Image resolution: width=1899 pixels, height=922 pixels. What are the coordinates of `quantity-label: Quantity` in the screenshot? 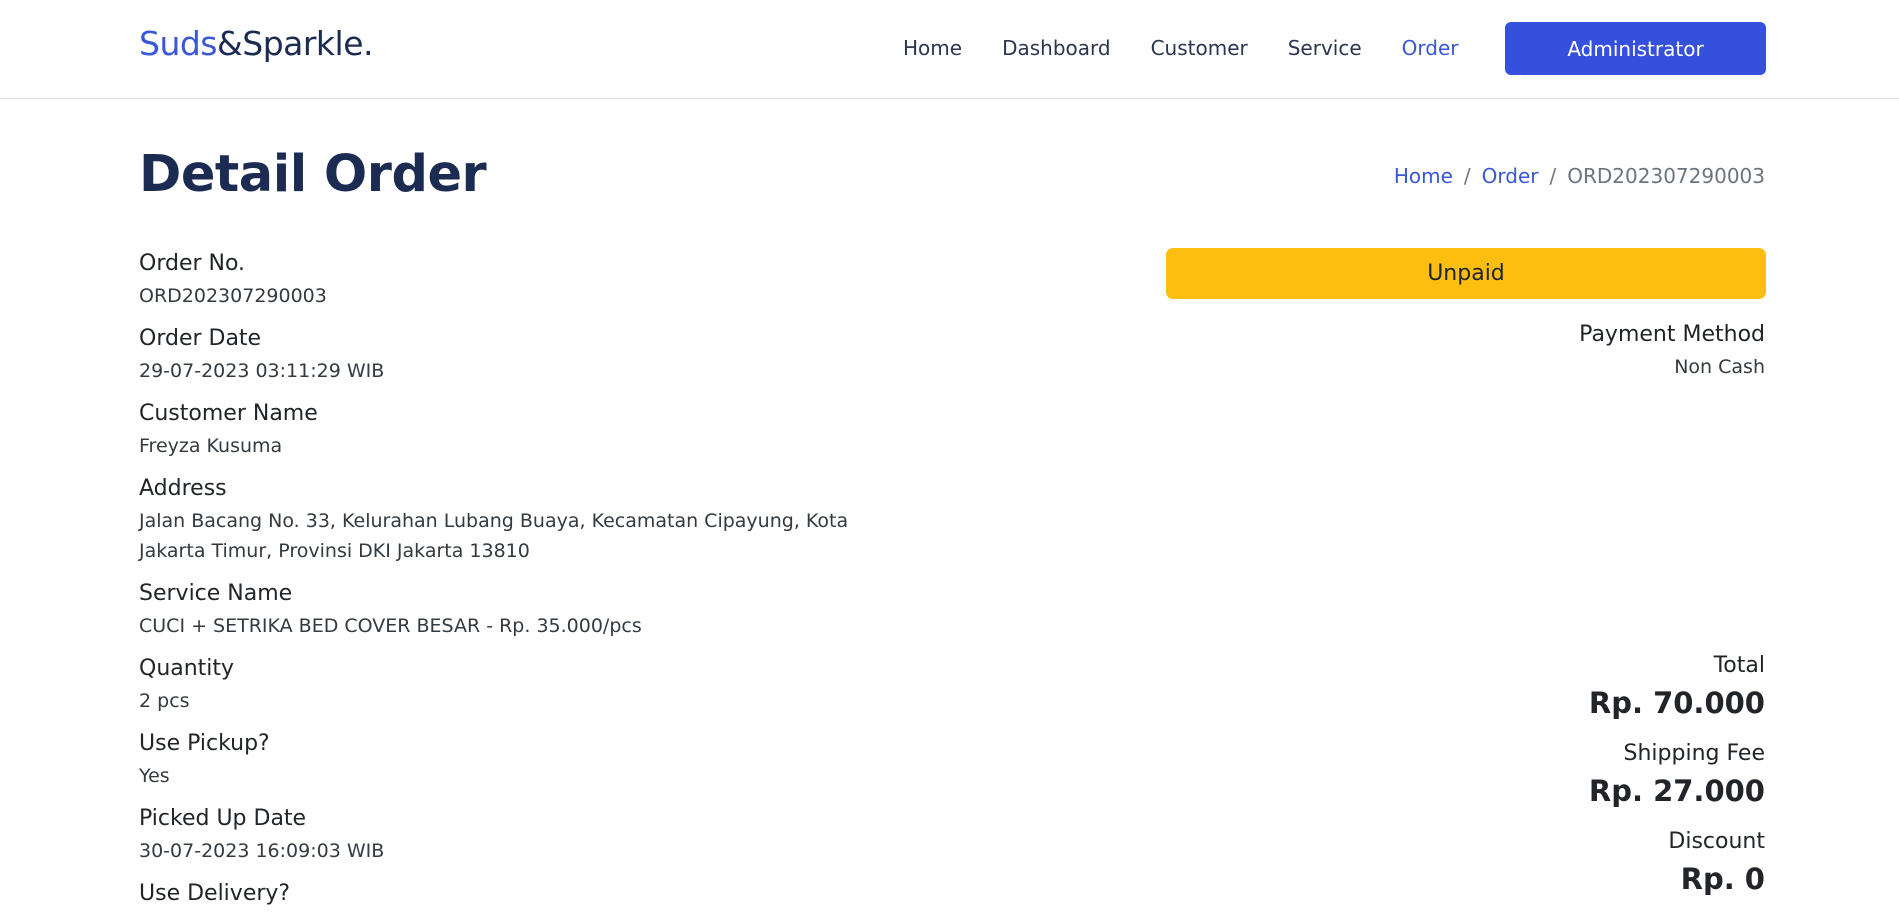 It's located at (187, 668).